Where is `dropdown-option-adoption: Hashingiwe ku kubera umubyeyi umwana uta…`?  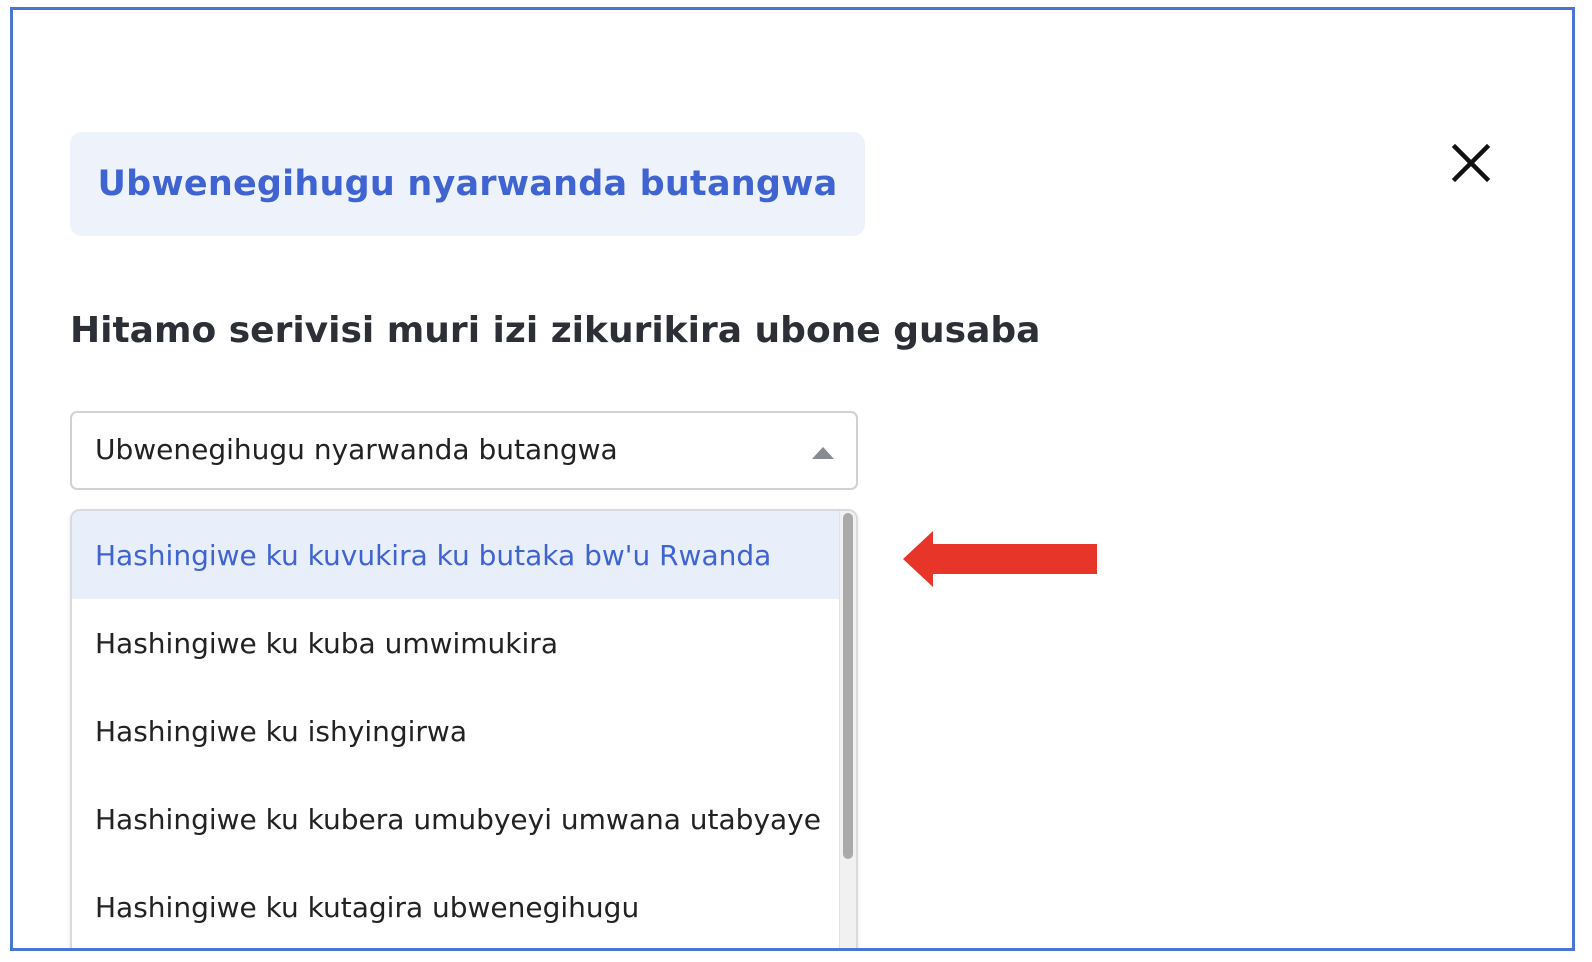 dropdown-option-adoption: Hashingiwe ku kubera umubyeyi umwana uta… is located at coordinates (457, 819).